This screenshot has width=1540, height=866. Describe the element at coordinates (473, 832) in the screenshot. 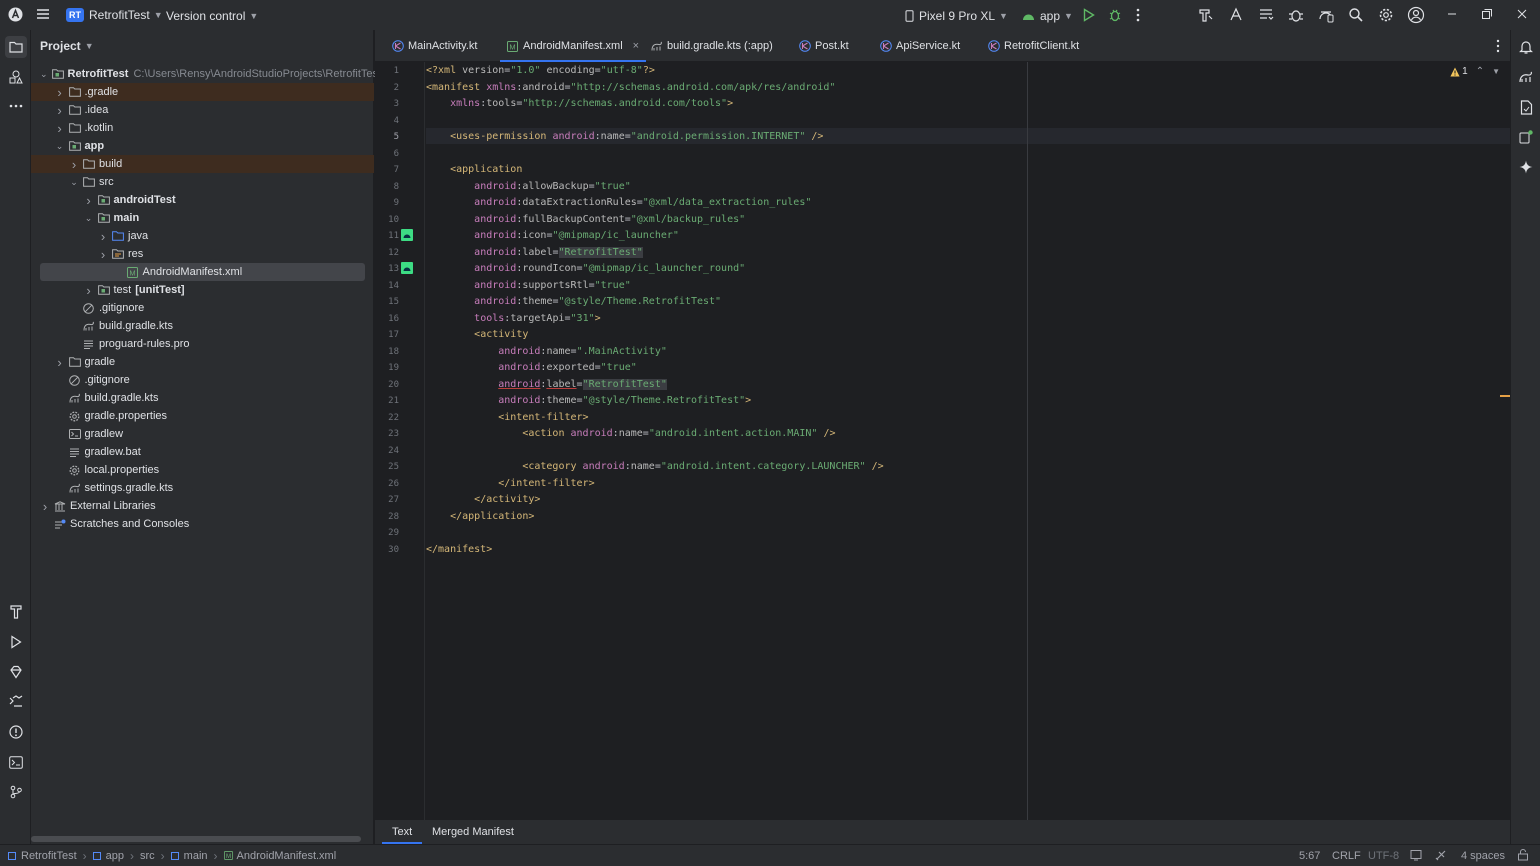

I see `tab-merged-manifest: Merged Manifest` at that location.